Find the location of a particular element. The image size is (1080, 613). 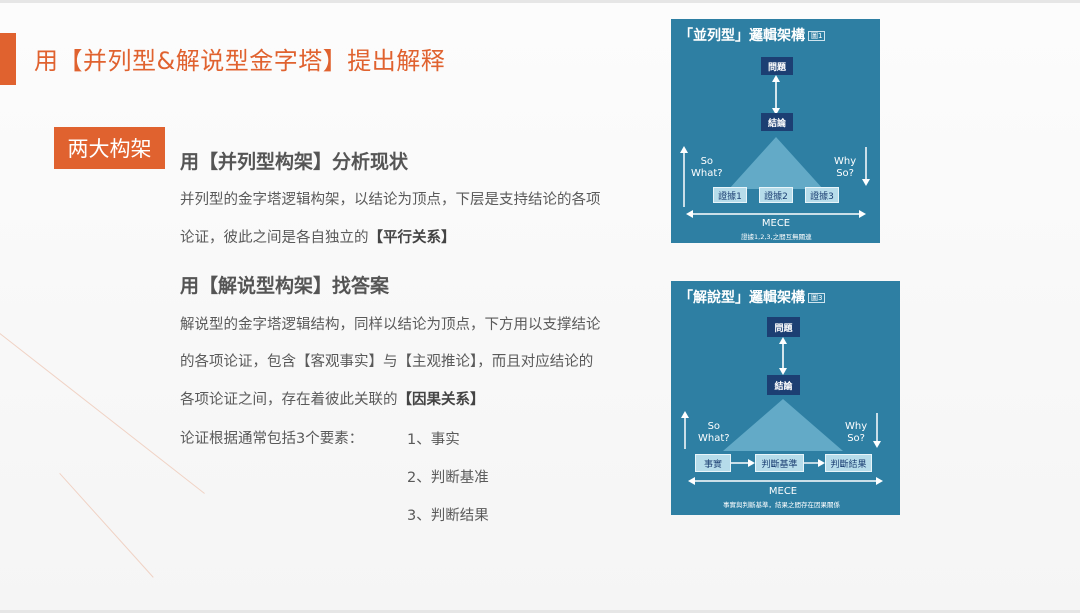

diagram1-footnote: 證據1,2,3,之間互無關連 is located at coordinates (776, 237).